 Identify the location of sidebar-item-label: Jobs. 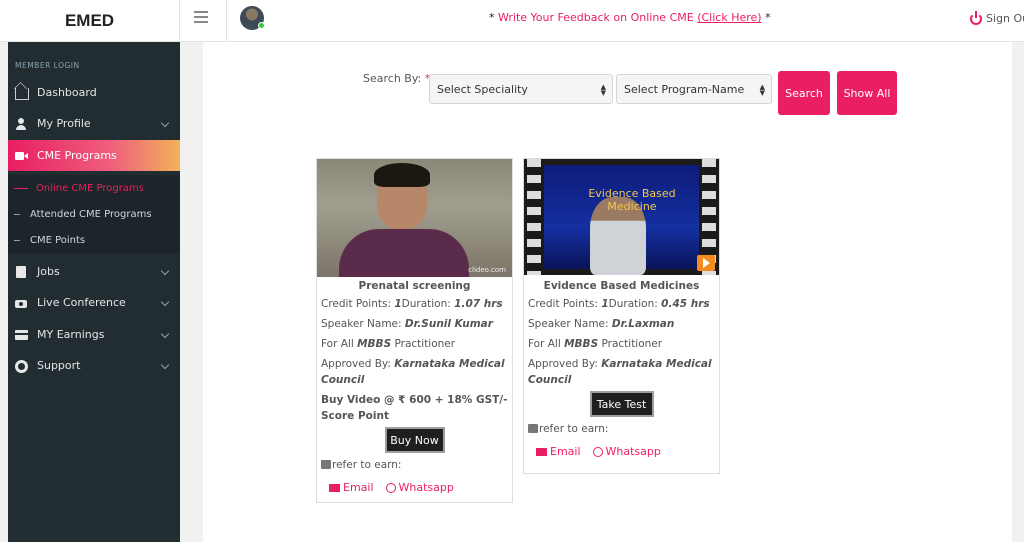
(48, 271).